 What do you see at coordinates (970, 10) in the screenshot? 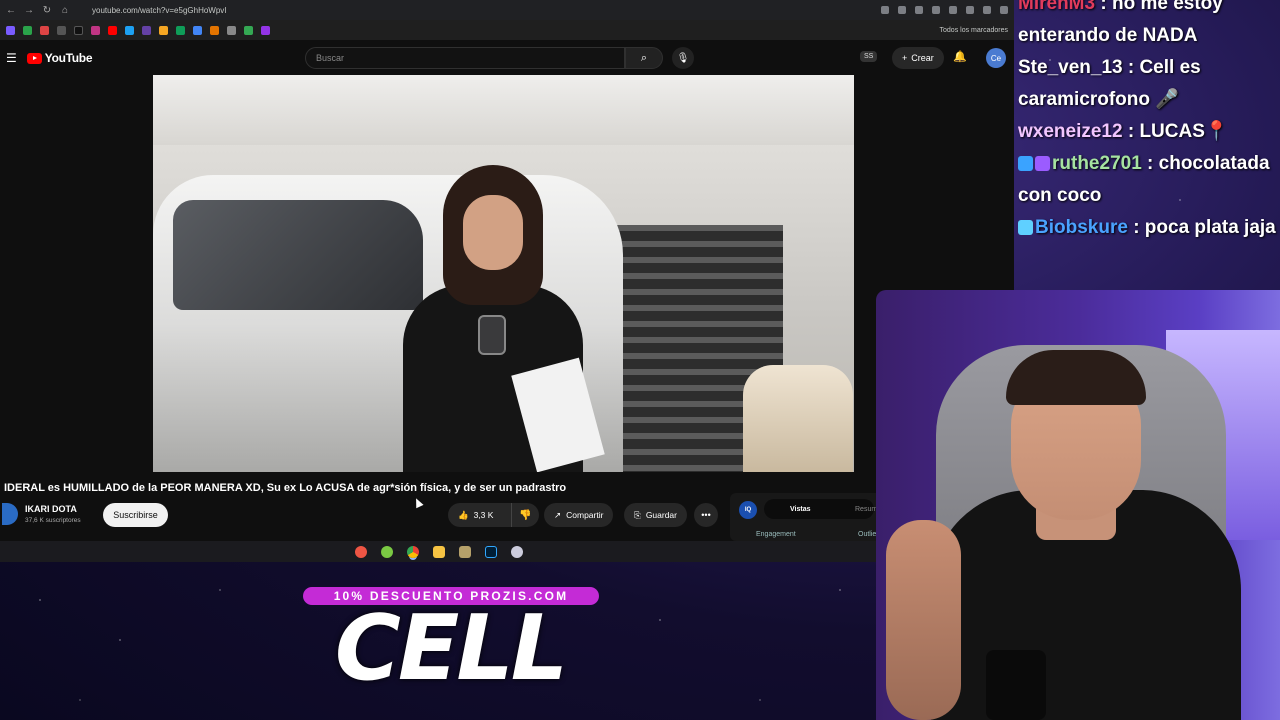
I see `puzzle-icon` at bounding box center [970, 10].